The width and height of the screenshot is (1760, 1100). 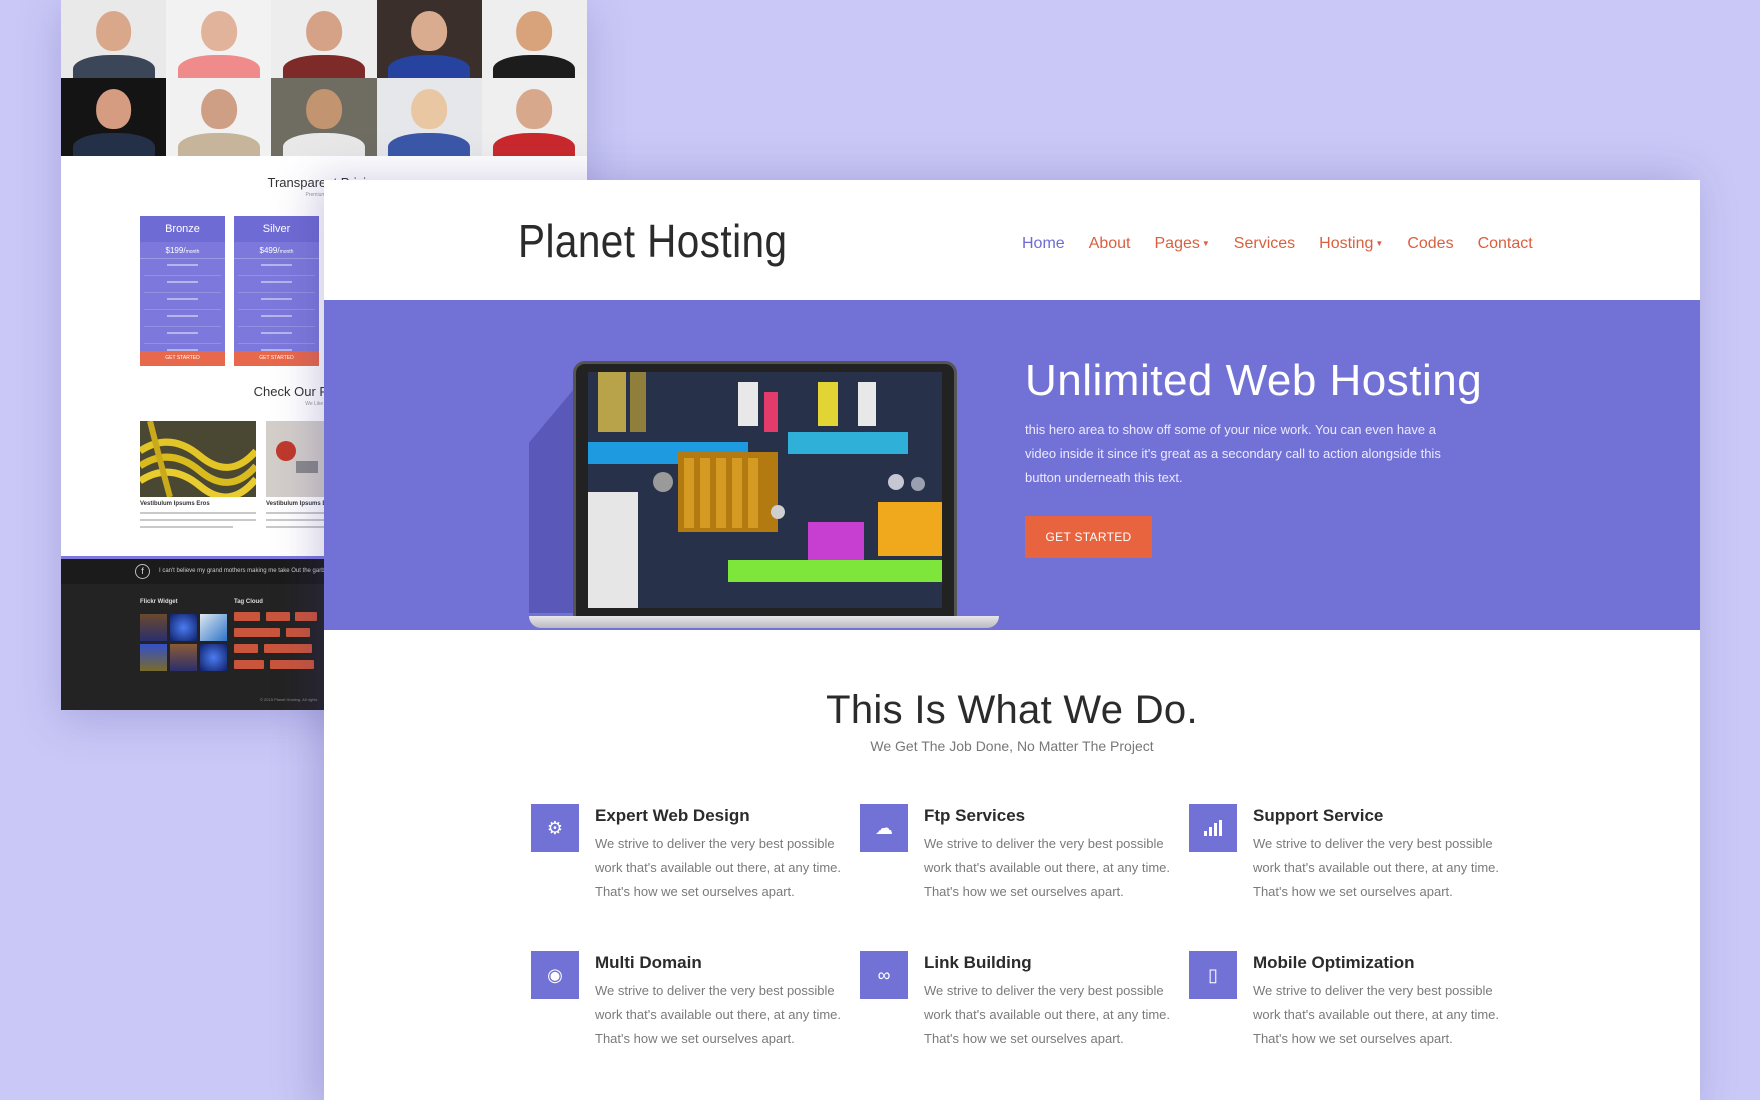 I want to click on portfolio-image-parts, so click(x=296, y=459).